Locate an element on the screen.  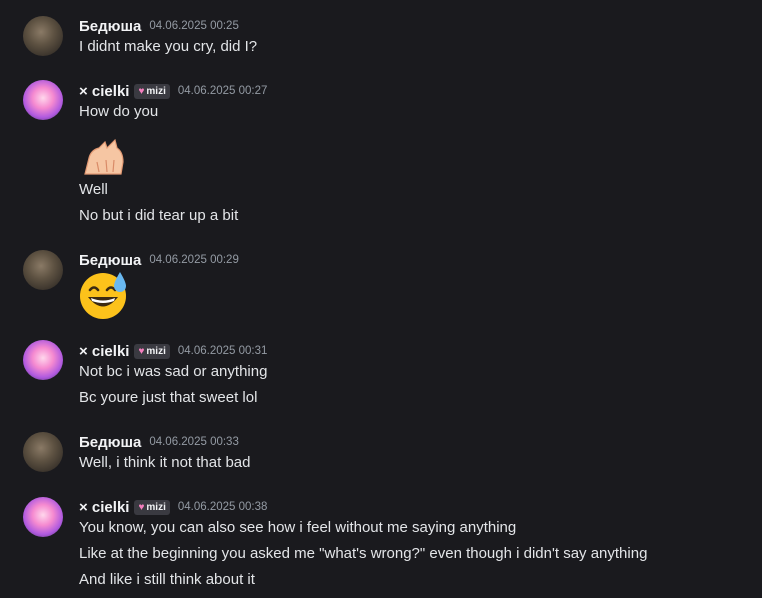
timestamp: 04.06.2025 00:33 is located at coordinates (194, 442).